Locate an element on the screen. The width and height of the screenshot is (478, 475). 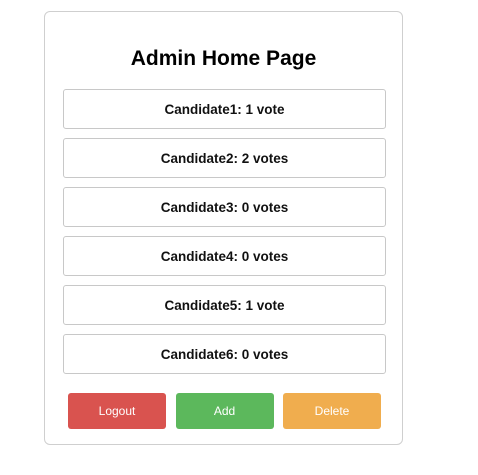
add-button: Add is located at coordinates (224, 411).